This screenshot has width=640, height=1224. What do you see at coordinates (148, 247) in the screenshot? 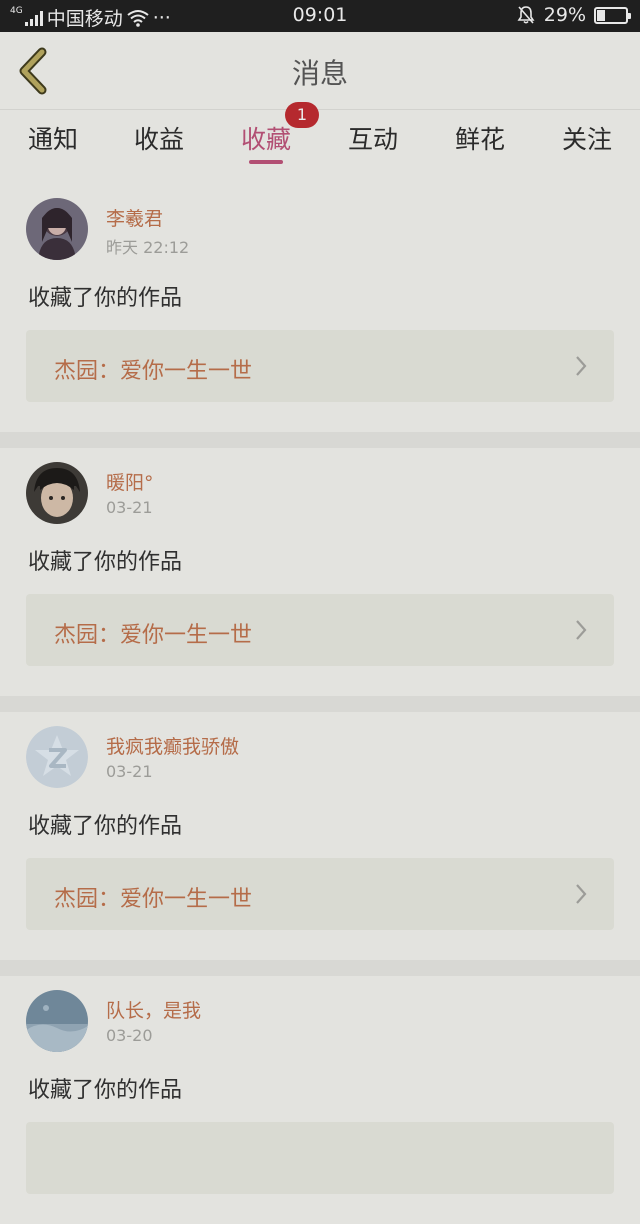
I see `message-time: 昨天 22:12` at bounding box center [148, 247].